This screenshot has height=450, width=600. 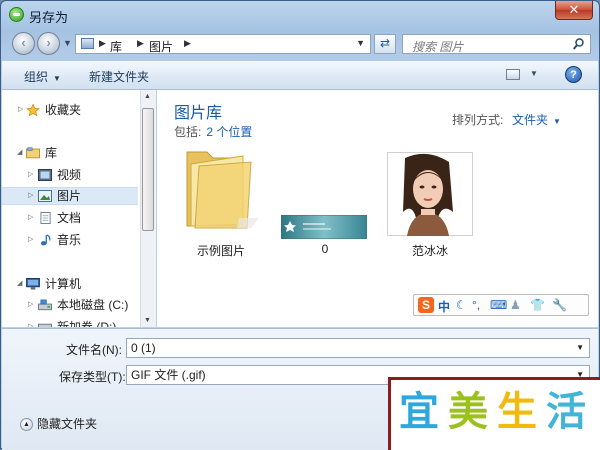 What do you see at coordinates (574, 10) in the screenshot?
I see `close-button: ✕` at bounding box center [574, 10].